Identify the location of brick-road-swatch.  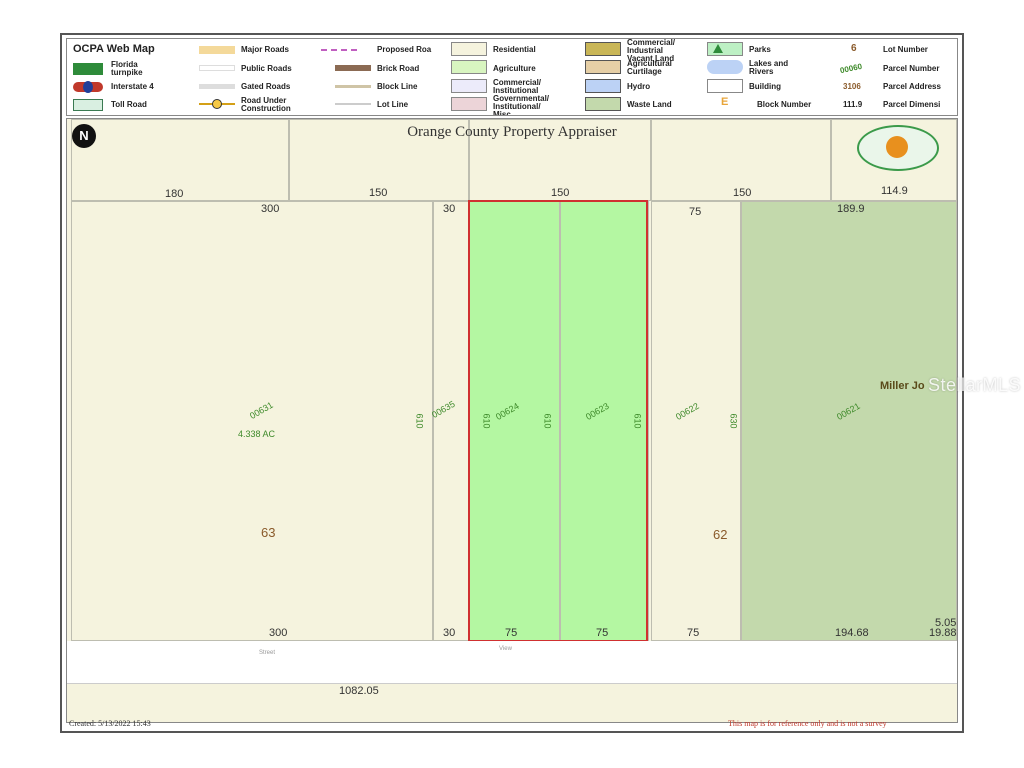
(353, 68).